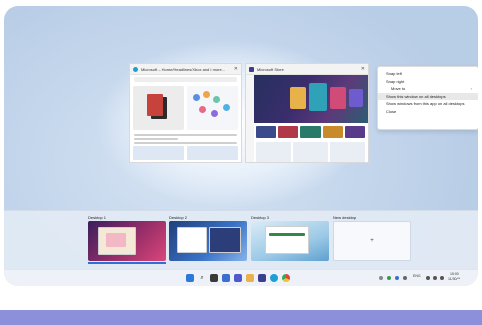 The width and height of the screenshot is (482, 325). I want to click on menu-item-move-to: Move to ›, so click(428, 89).